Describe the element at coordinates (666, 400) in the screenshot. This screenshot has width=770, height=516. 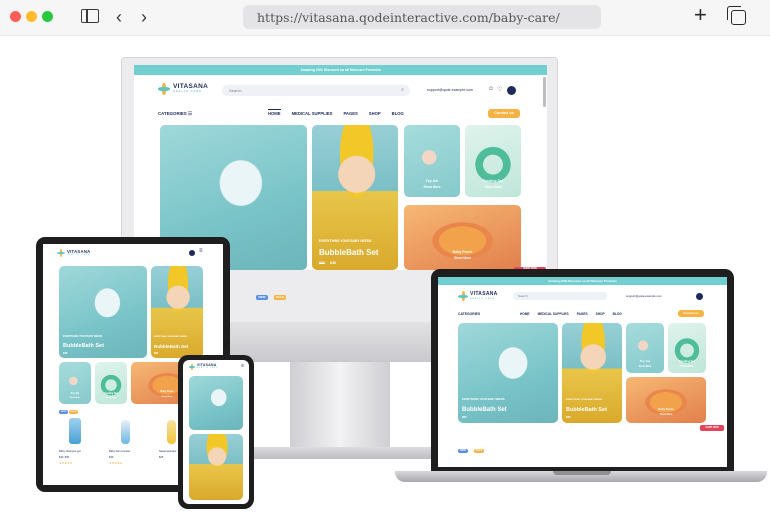
I see `laptop-tile-puree: Baby Puree Show More` at that location.